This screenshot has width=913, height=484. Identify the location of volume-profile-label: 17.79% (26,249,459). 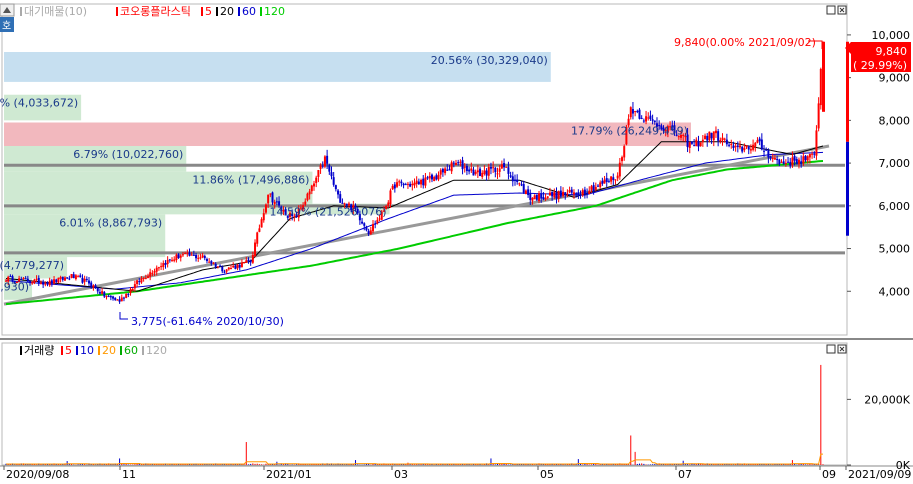
(629, 131).